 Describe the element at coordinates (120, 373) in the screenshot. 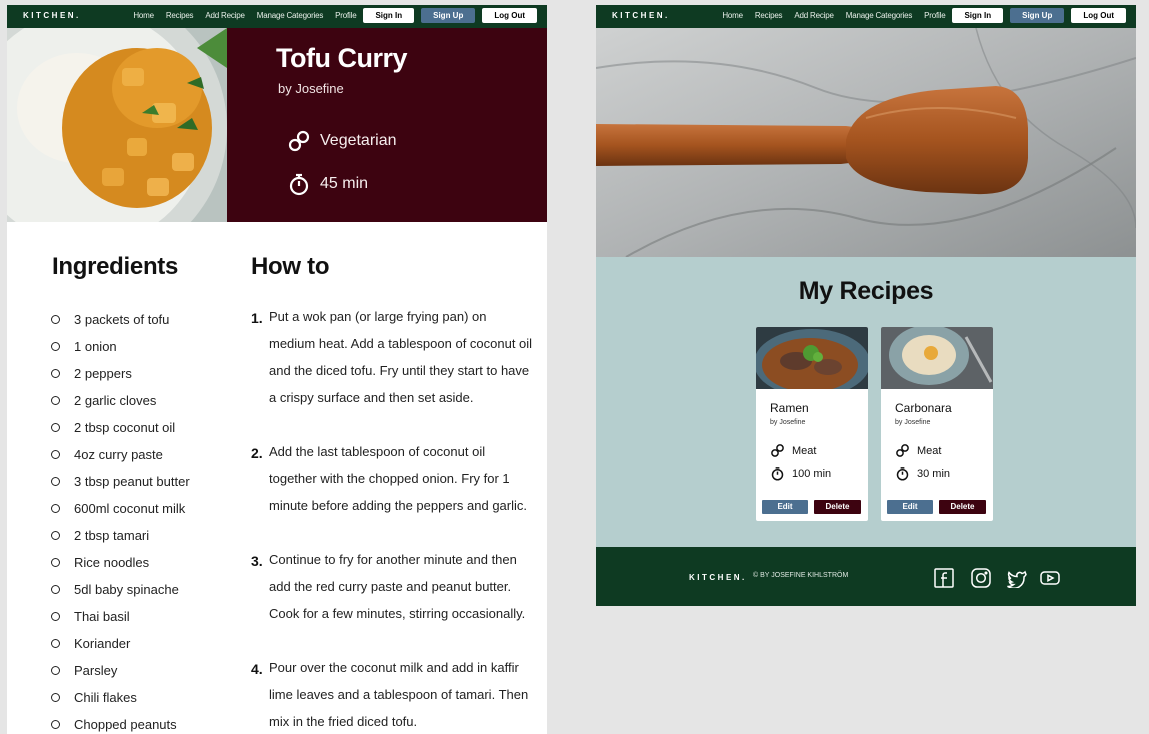

I see `ingredient-item: 2 peppers` at that location.